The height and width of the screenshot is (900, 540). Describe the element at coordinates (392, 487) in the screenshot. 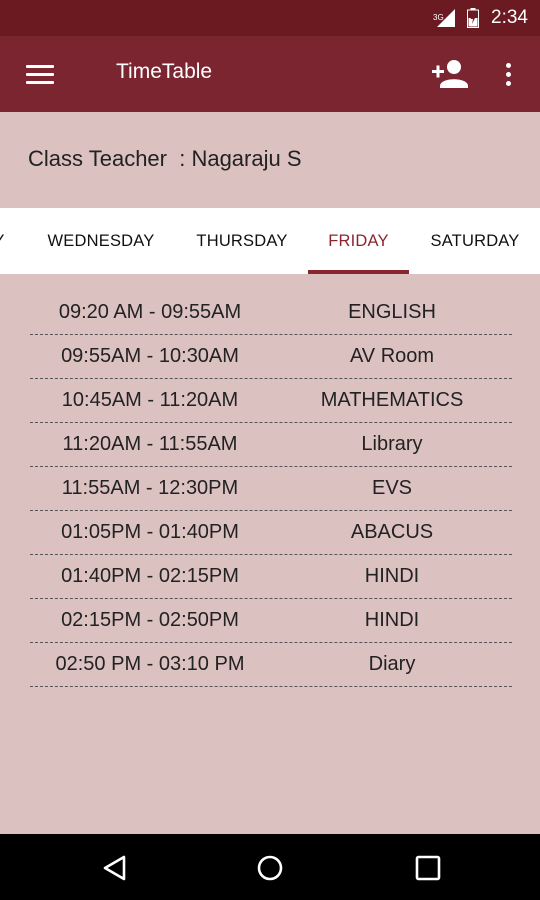

I see `period-subject: EVS` at that location.